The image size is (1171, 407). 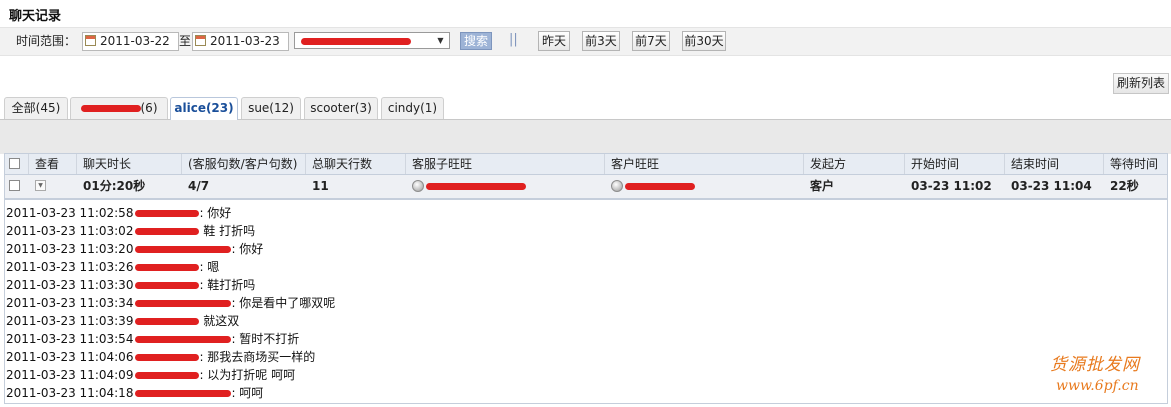 I want to click on chat-message: 2011-03-23 11:03:02 鞋 打折吗, so click(x=130, y=231).